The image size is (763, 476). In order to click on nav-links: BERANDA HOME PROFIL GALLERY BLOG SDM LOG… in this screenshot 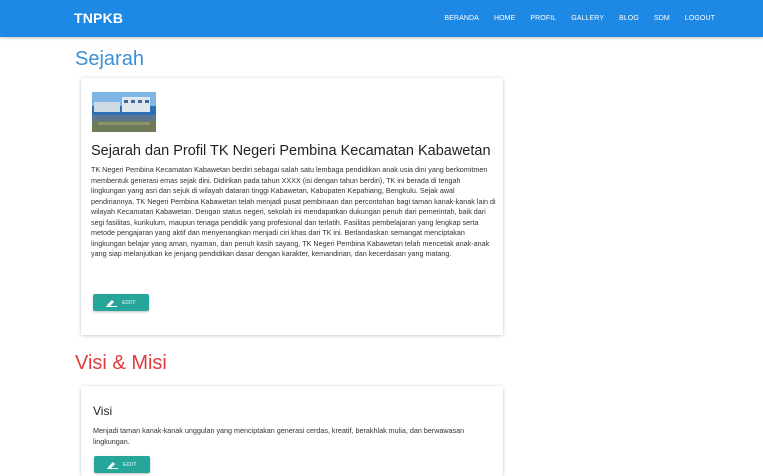, I will do `click(579, 18)`.